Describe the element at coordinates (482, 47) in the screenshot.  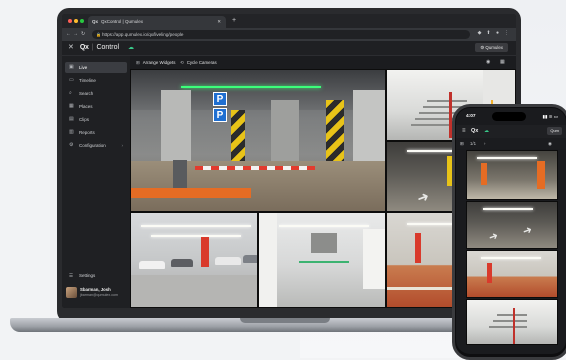
I see `org-button-icon: ⚙` at that location.